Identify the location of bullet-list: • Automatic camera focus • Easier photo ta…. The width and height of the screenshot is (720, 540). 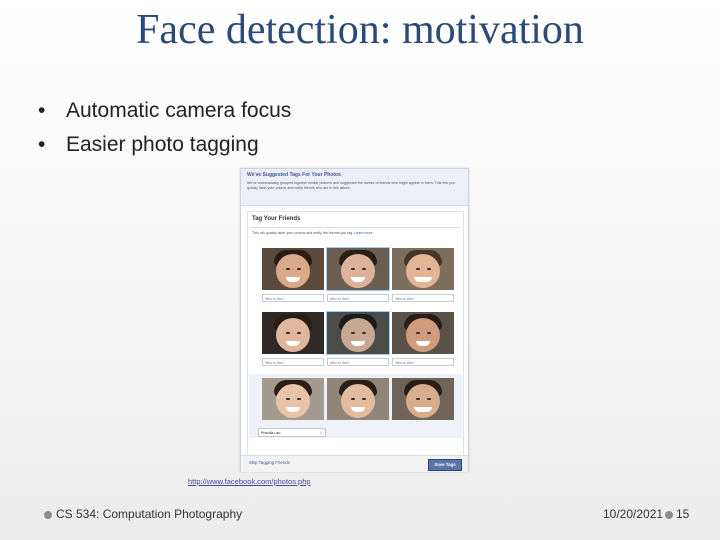
(164, 128).